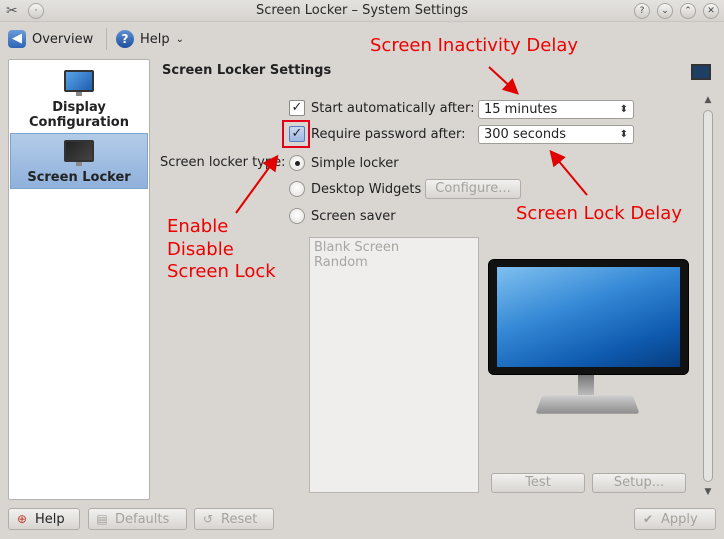 This screenshot has width=724, height=539. I want to click on screen-saver-option: Screen saver, so click(342, 216).